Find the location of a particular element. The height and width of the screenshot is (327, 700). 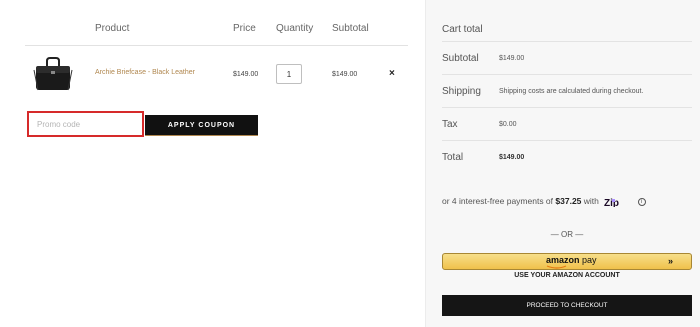

total-value: $149.00 is located at coordinates (512, 157).